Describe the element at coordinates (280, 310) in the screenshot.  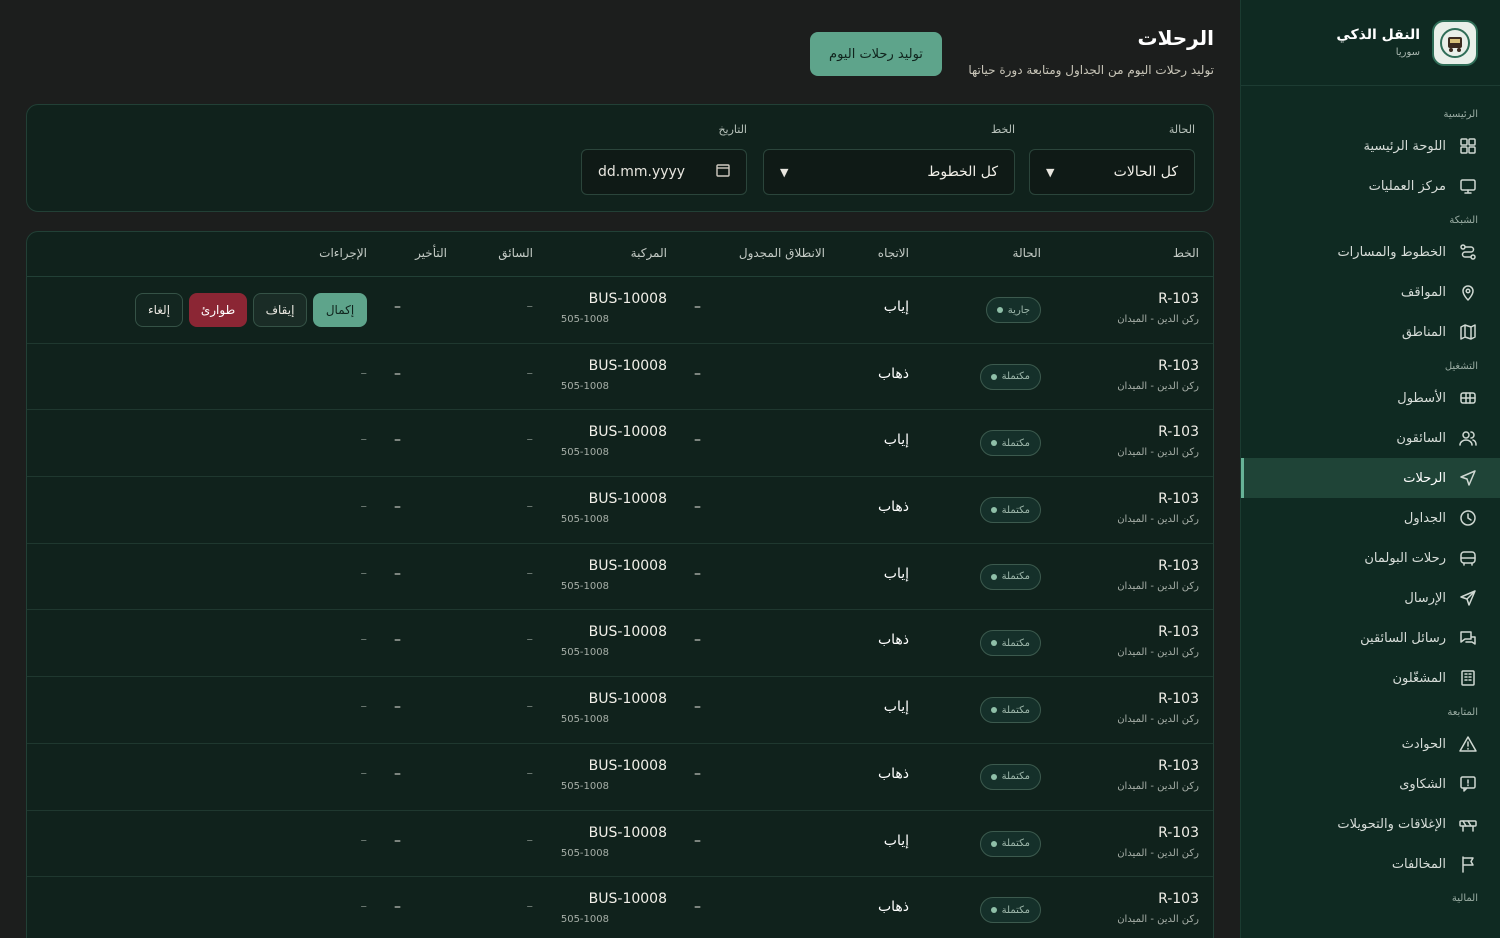
I see `pause-button: إيقاف` at that location.